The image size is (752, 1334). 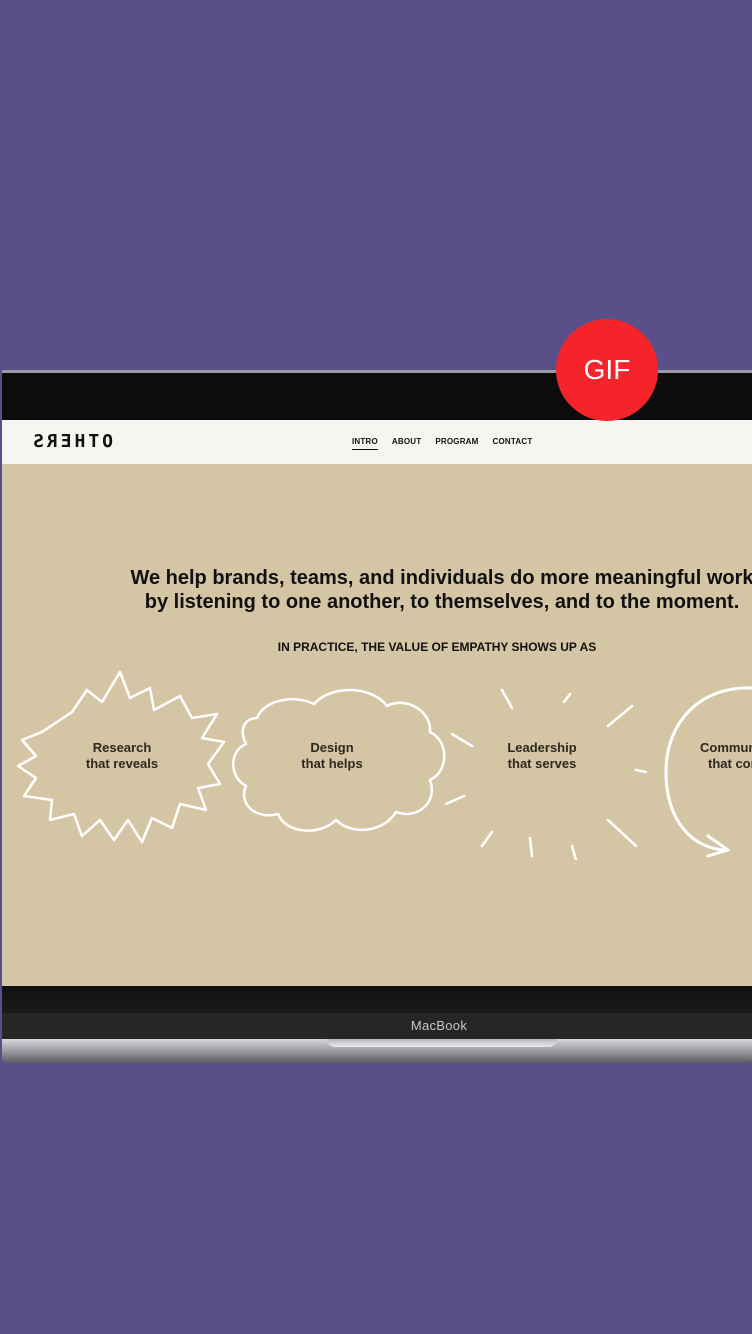 What do you see at coordinates (456, 443) in the screenshot?
I see `nav-item-program: PROGRAM` at bounding box center [456, 443].